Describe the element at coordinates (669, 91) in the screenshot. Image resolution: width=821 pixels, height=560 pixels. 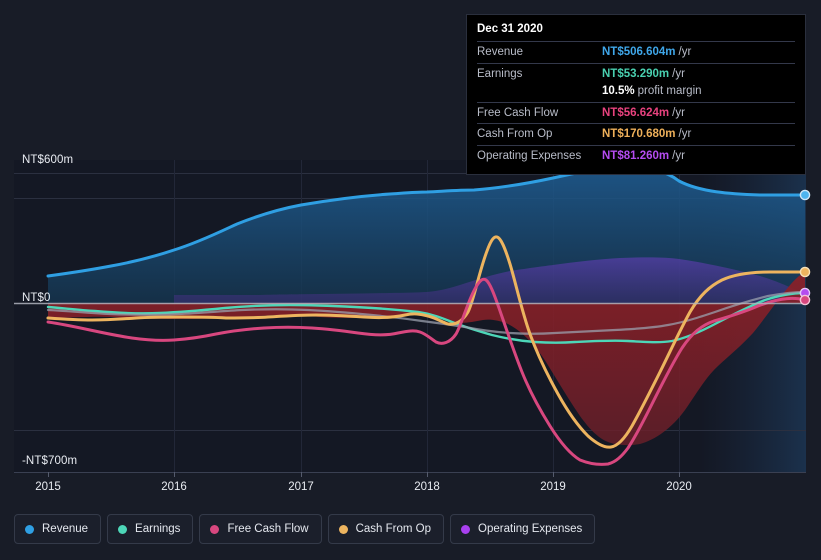
I see `tooltip-unit-profit-margin: profit margin` at that location.